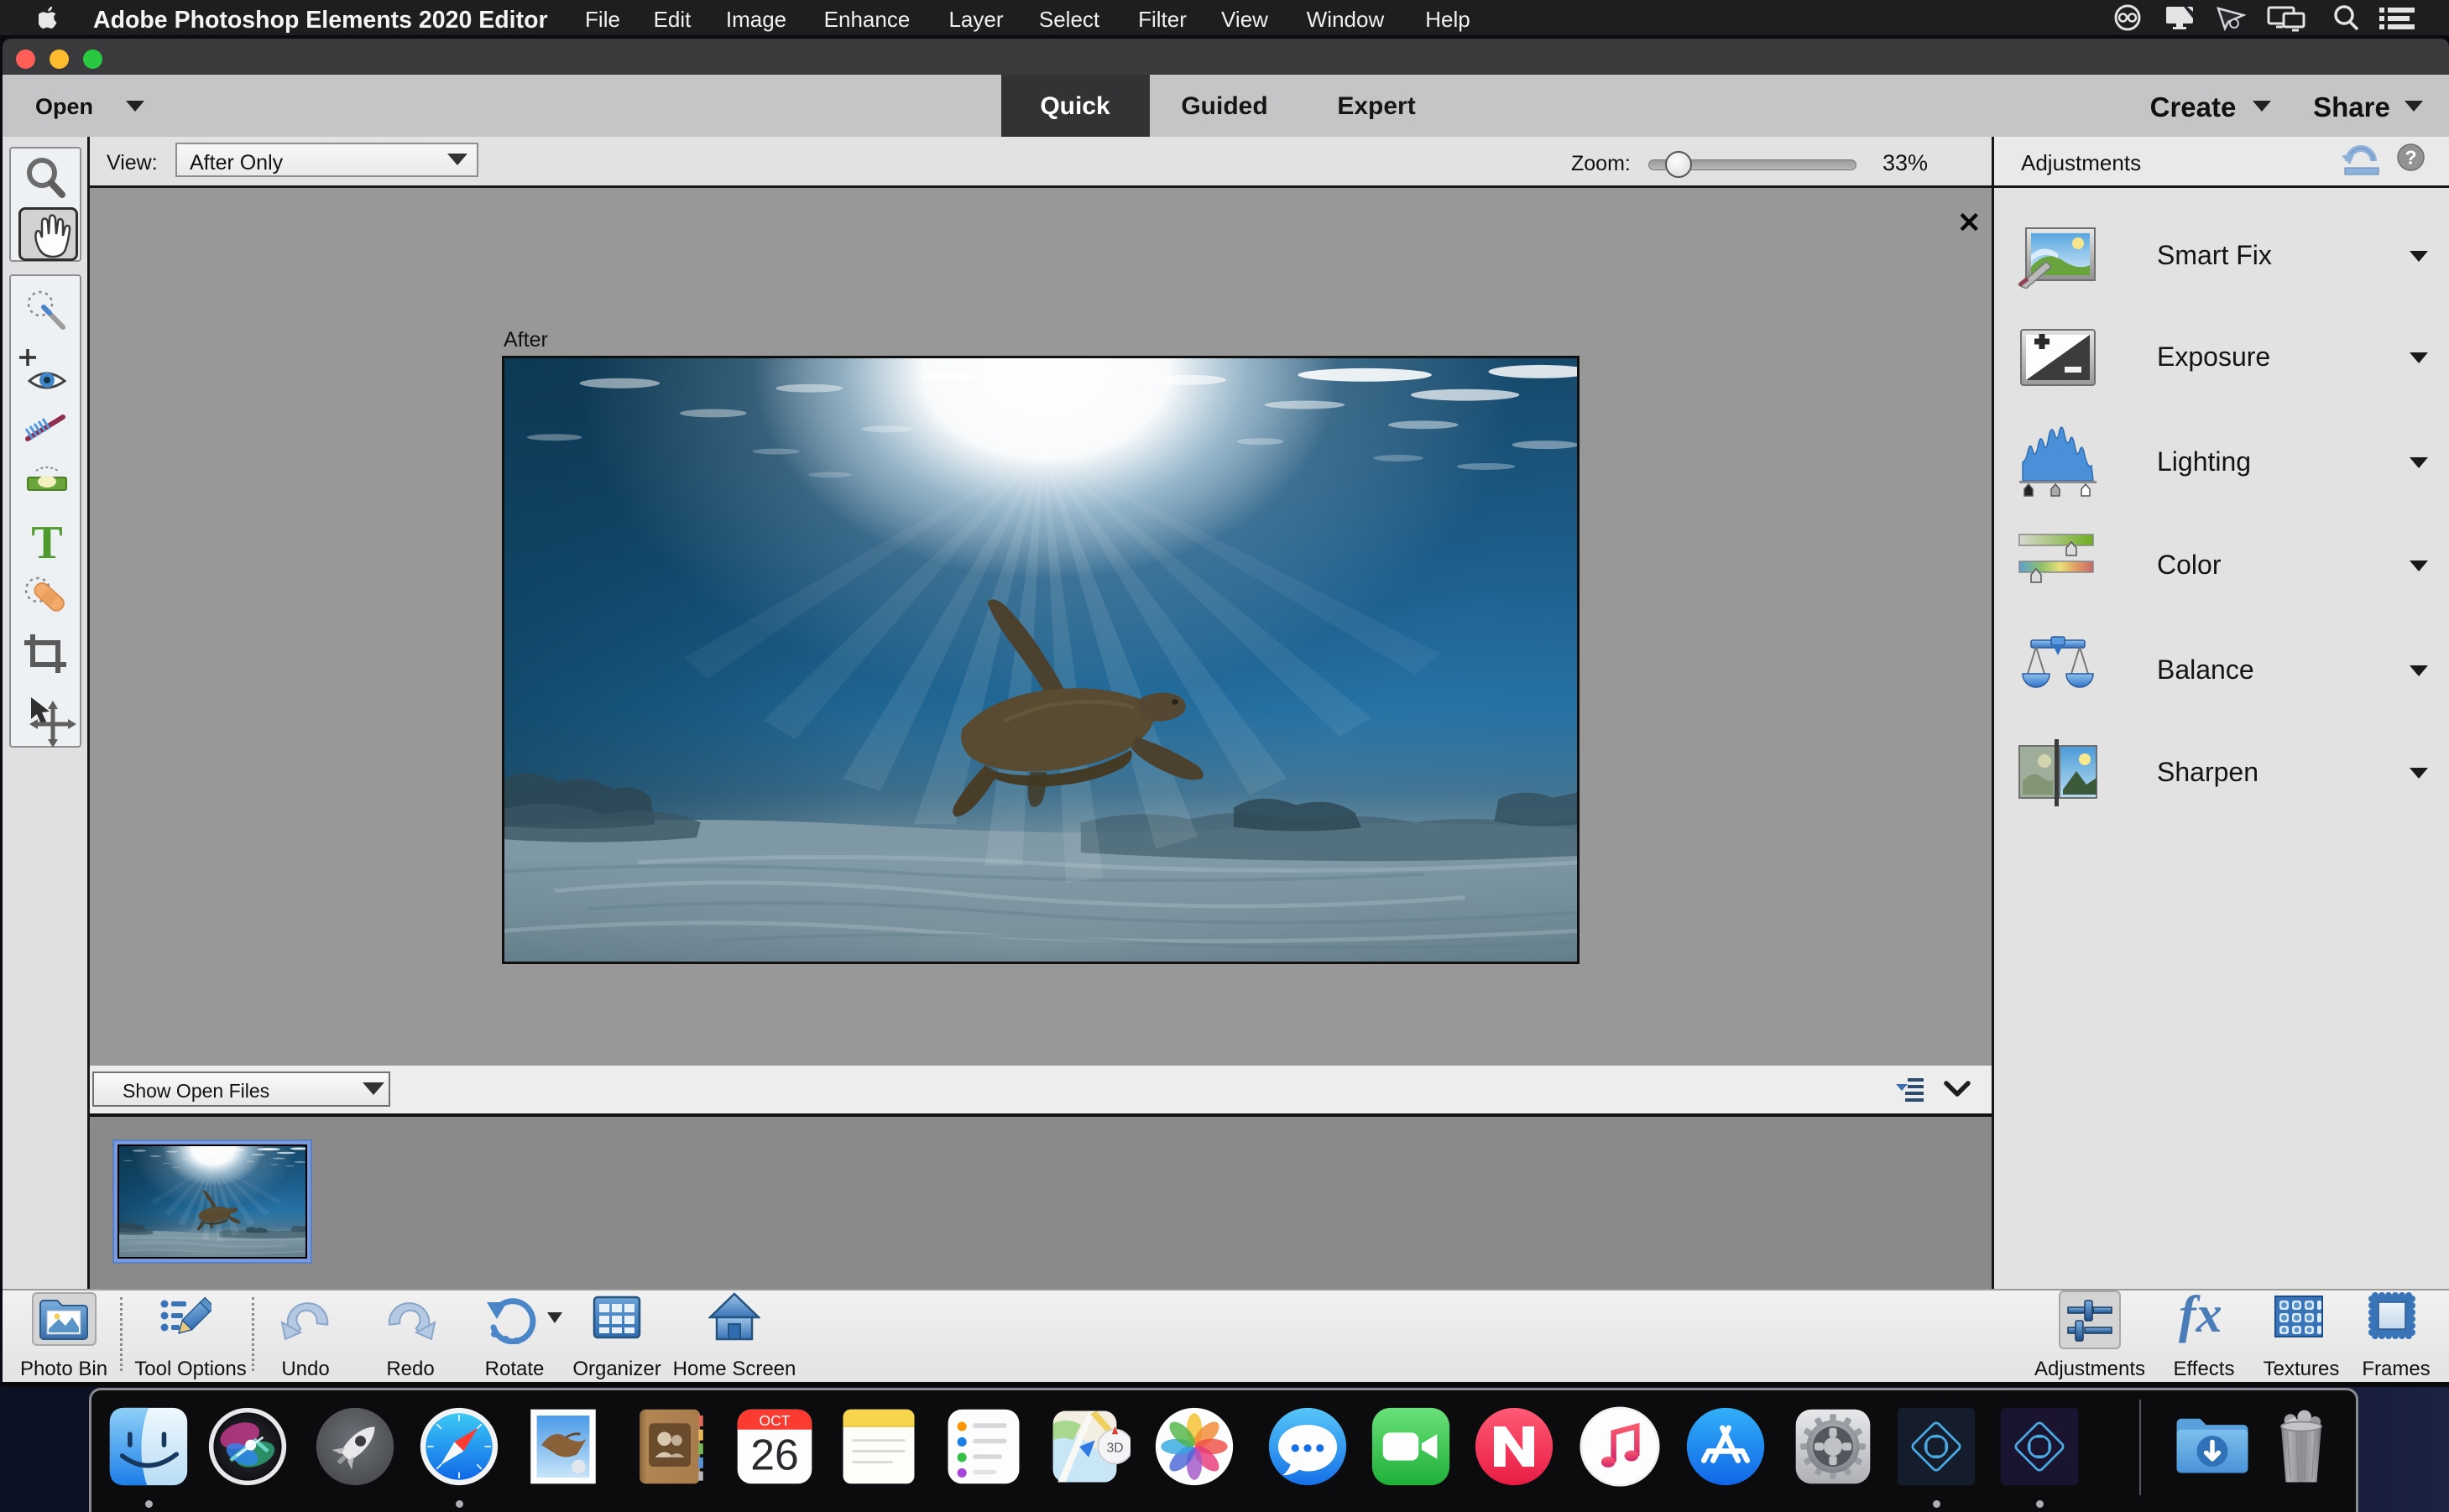 Image resolution: width=2449 pixels, height=1512 pixels. What do you see at coordinates (46, 543) in the screenshot?
I see `svg-text: T` at bounding box center [46, 543].